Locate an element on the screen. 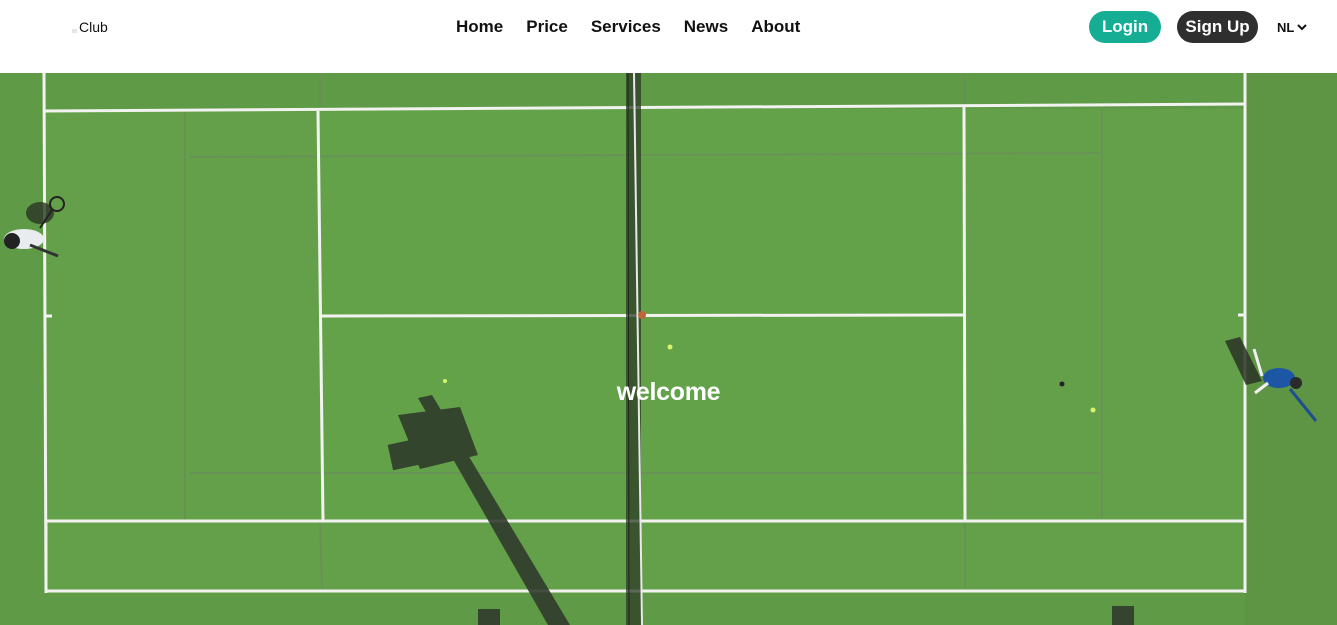 The height and width of the screenshot is (625, 1337). language-selector: NL is located at coordinates (1292, 27).